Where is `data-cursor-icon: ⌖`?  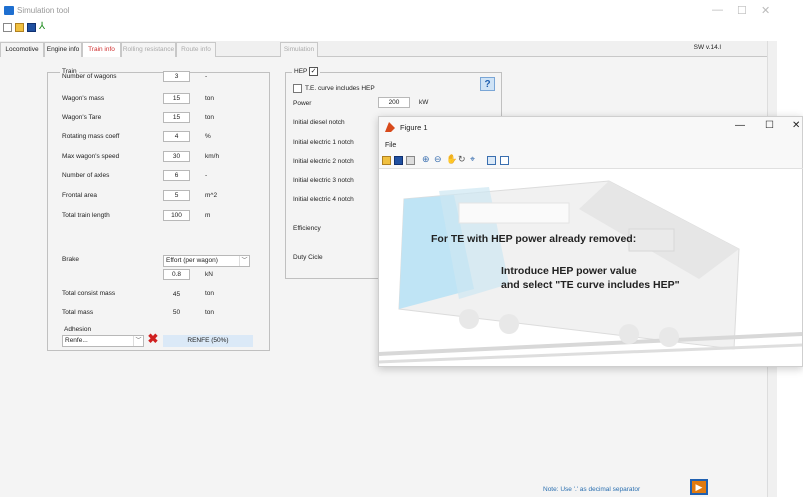 data-cursor-icon: ⌖ is located at coordinates (472, 159).